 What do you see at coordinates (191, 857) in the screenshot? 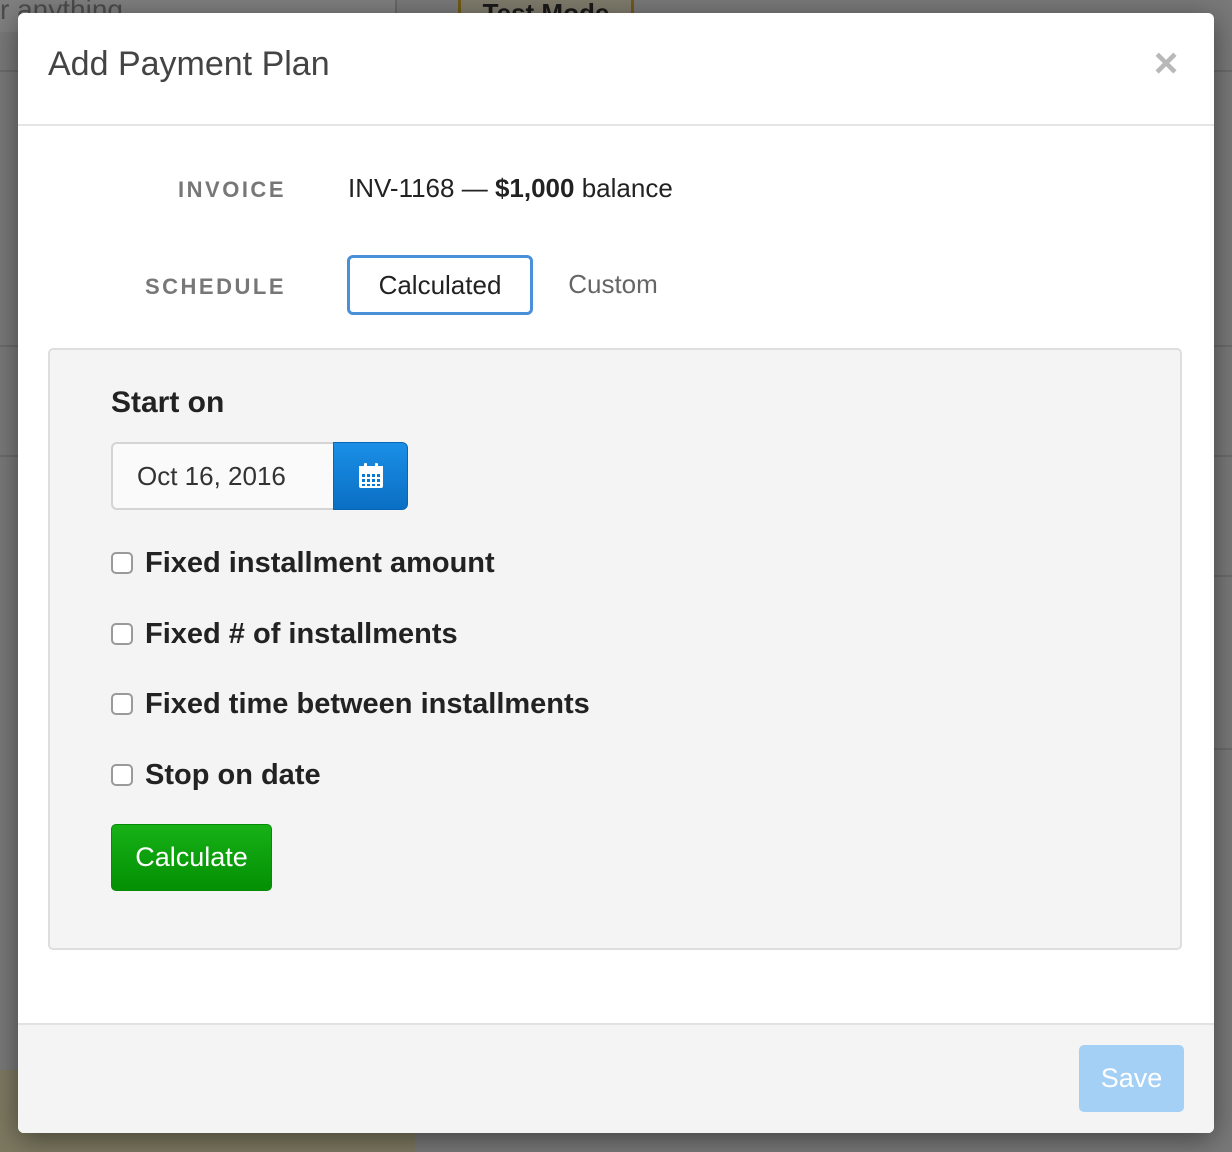
I see `calculate-button: Calculate` at bounding box center [191, 857].